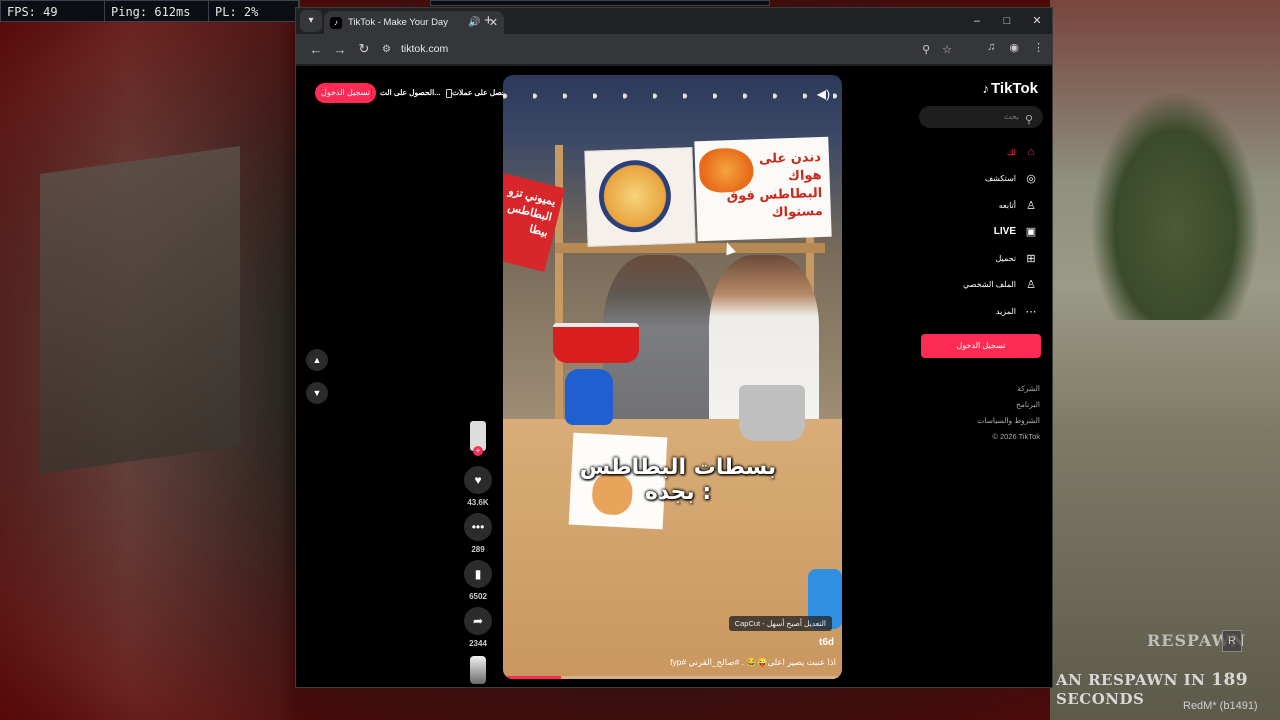 Image resolution: width=1280 pixels, height=720 pixels. I want to click on minimize-button: –, so click(977, 21).